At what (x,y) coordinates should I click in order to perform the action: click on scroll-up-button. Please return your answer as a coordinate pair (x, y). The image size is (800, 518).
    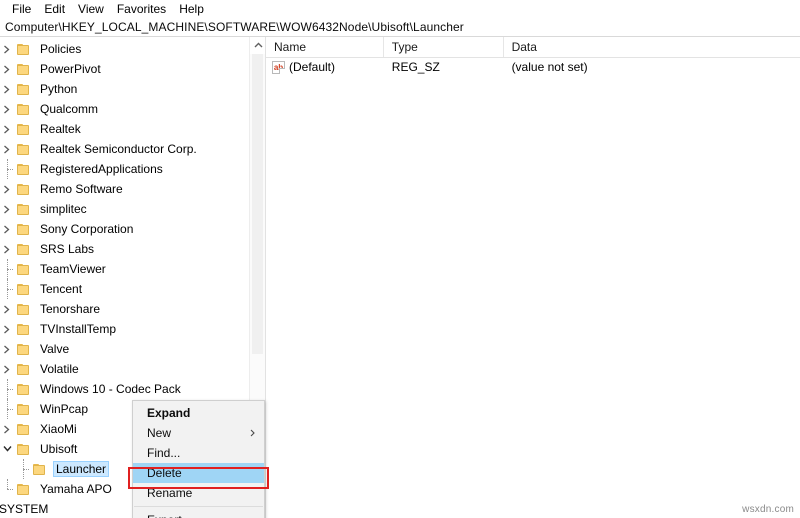
    Looking at the image, I should click on (258, 45).